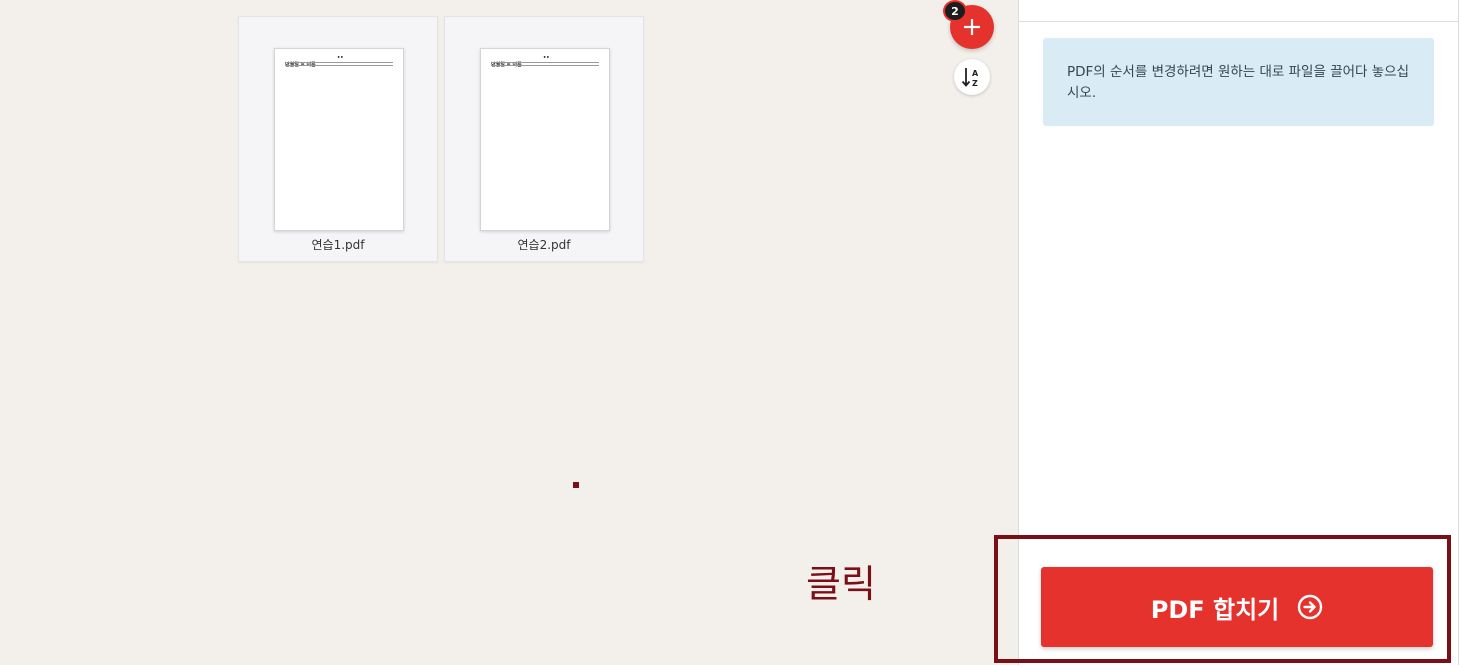  I want to click on click-annotation: 클릭, so click(841, 584).